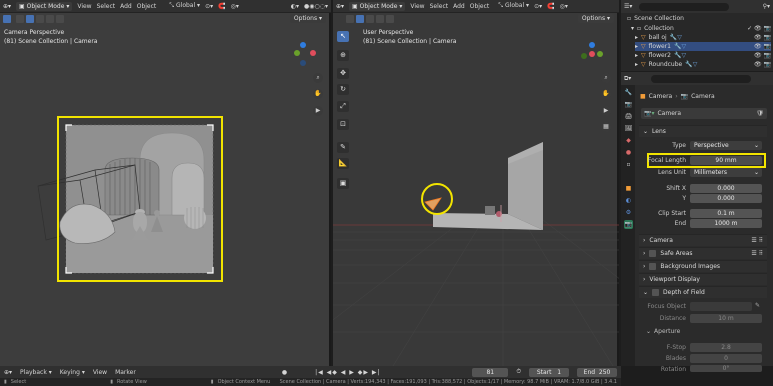 This screenshot has height=386, width=773. I want to click on distance-field: 10 m, so click(726, 318).